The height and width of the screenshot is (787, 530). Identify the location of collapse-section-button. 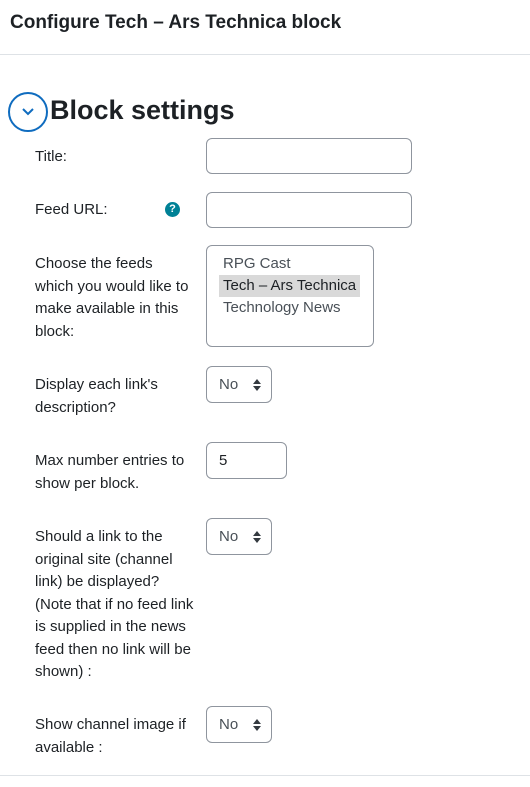
(28, 112).